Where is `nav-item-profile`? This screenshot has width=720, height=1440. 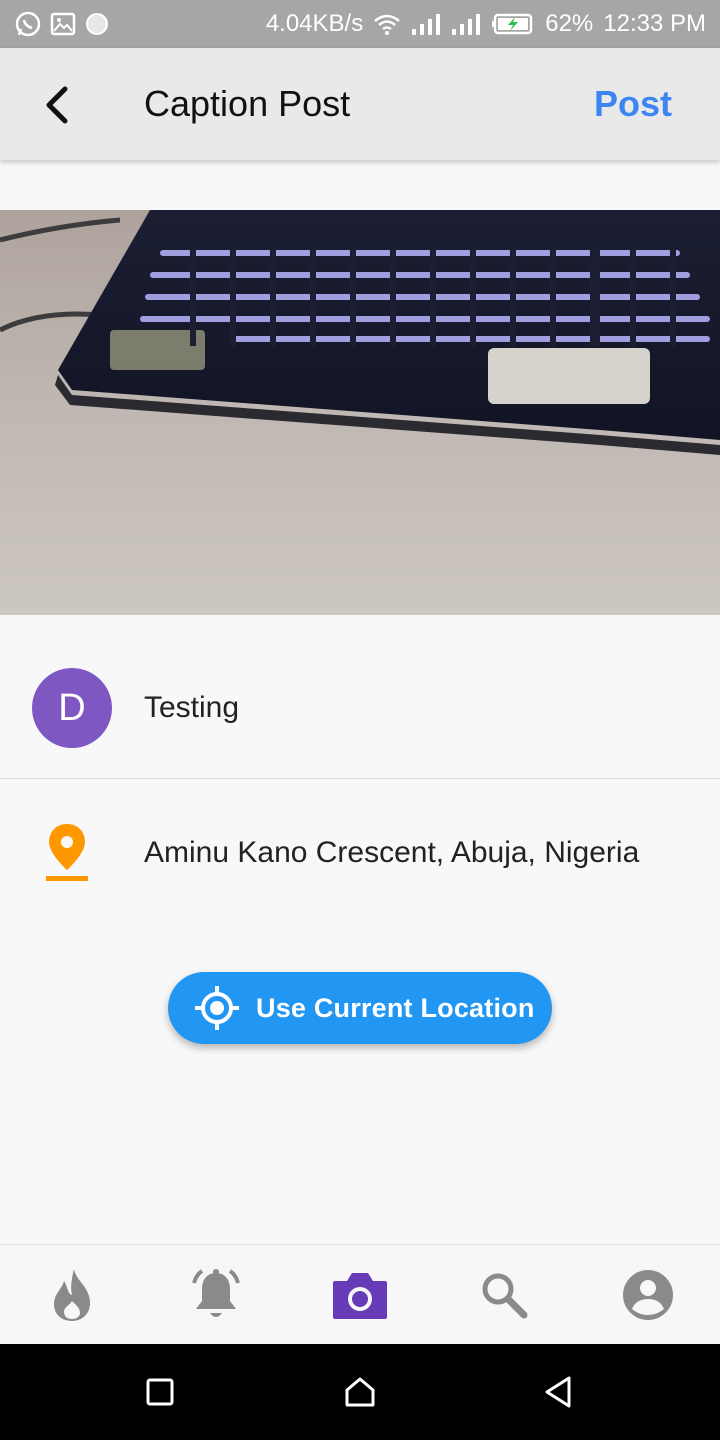 nav-item-profile is located at coordinates (648, 1295).